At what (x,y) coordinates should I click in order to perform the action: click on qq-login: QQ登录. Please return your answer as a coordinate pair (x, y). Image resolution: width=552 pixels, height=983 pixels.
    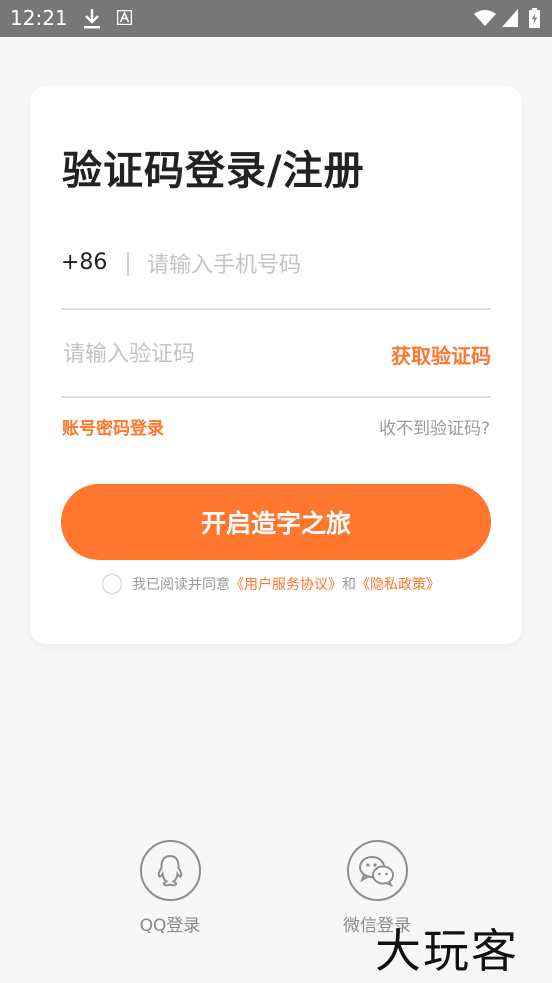
    Looking at the image, I should click on (170, 888).